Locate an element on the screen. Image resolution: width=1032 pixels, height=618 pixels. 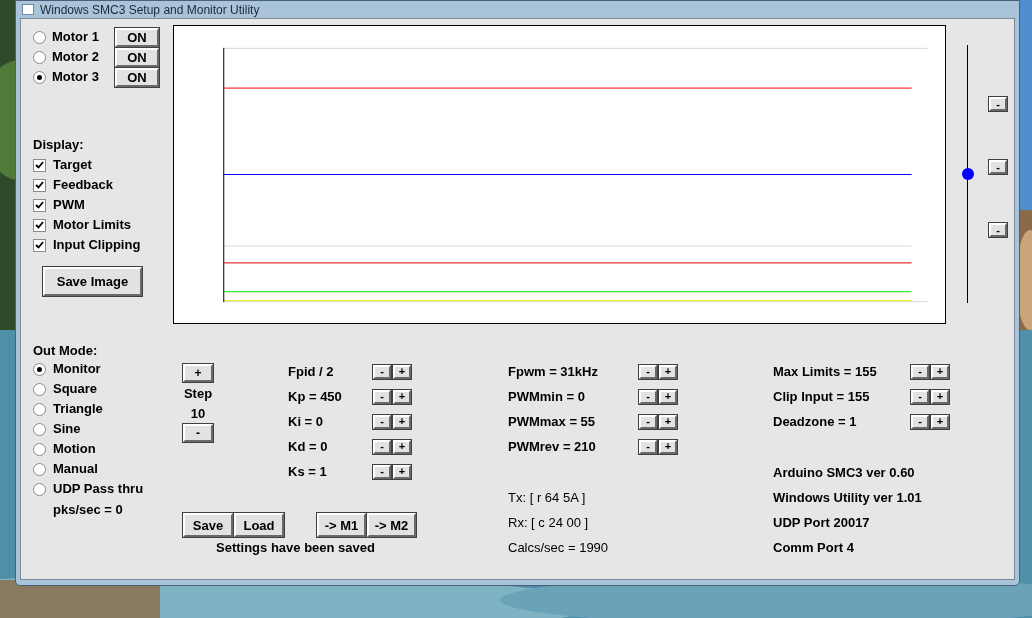
copy-button: -> M2 is located at coordinates (391, 525).